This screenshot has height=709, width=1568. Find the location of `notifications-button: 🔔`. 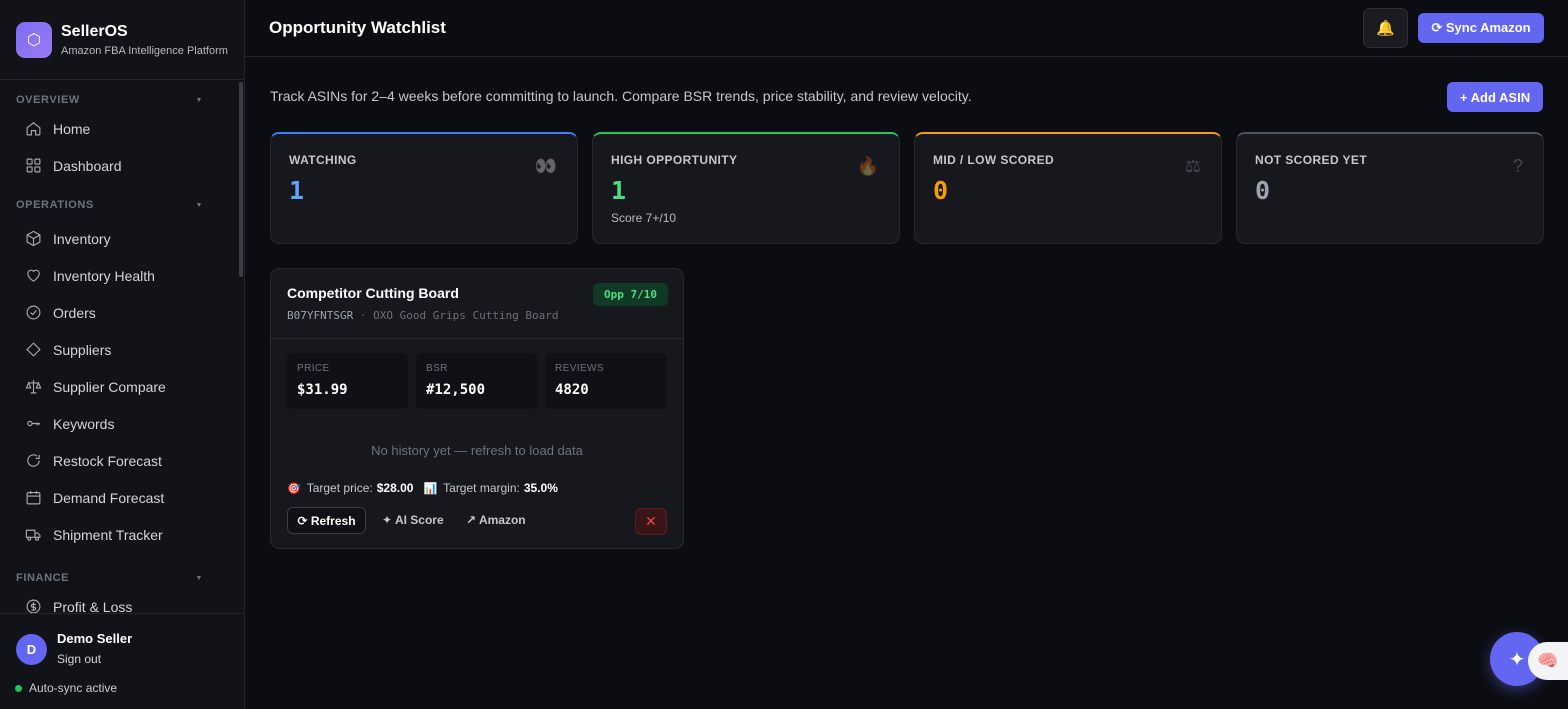

notifications-button: 🔔 is located at coordinates (1385, 28).